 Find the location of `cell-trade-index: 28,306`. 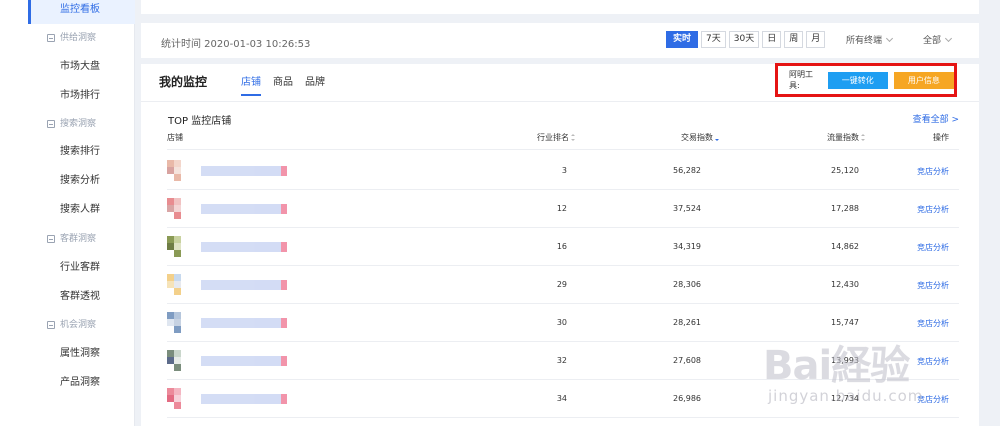

cell-trade-index: 28,306 is located at coordinates (687, 284).